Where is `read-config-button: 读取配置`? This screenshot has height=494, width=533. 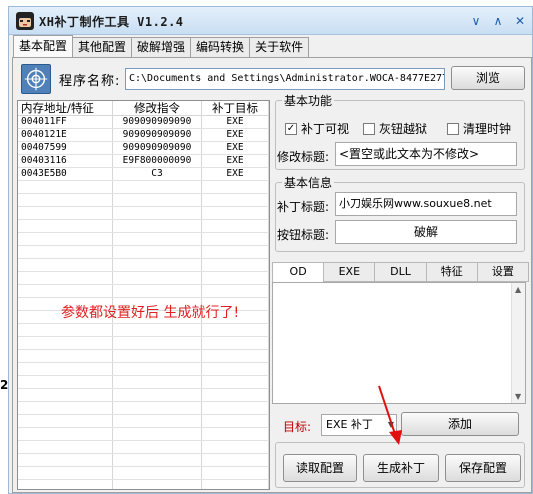 read-config-button: 读取配置 is located at coordinates (320, 468).